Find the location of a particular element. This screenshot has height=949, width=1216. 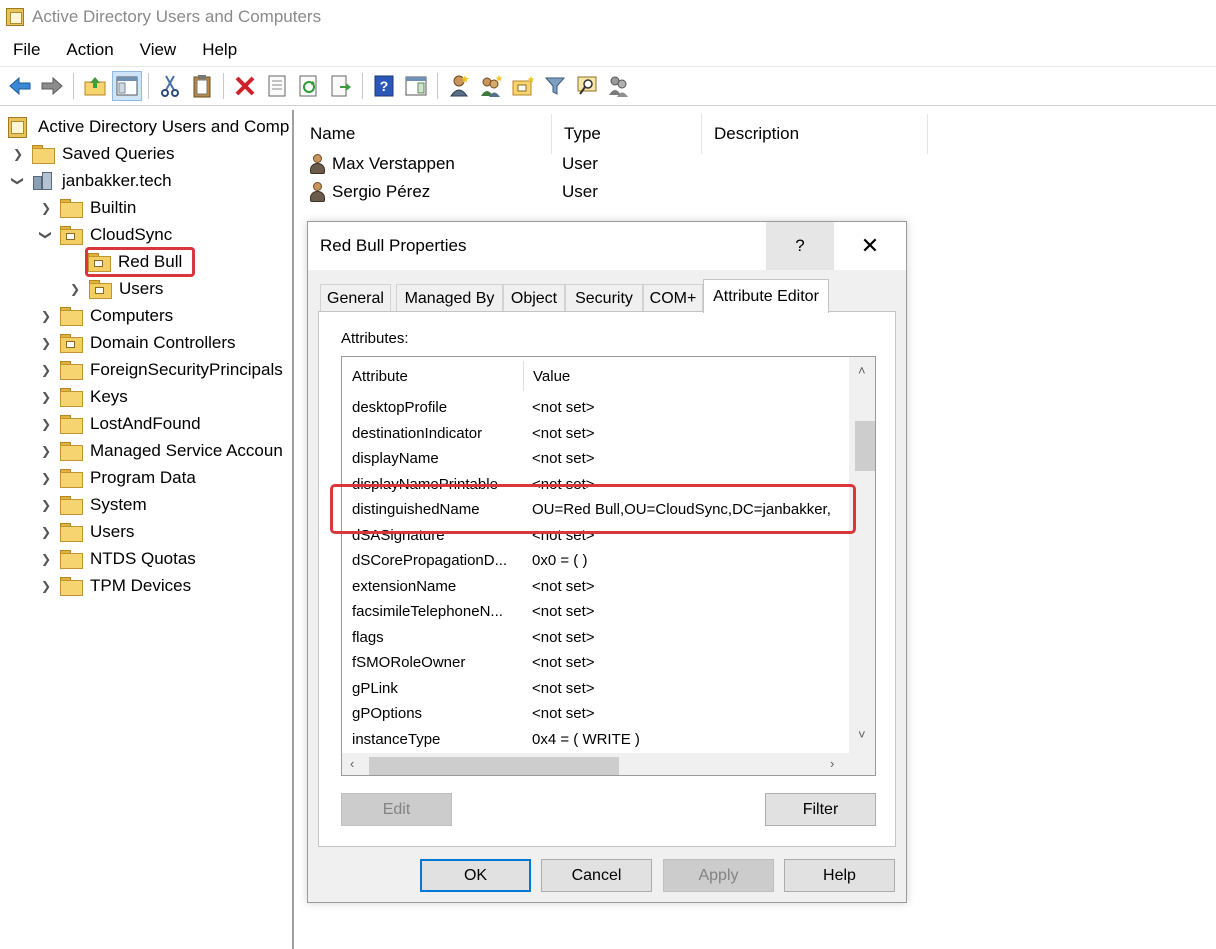

scroll-up-icon: ˄ is located at coordinates (862, 370).